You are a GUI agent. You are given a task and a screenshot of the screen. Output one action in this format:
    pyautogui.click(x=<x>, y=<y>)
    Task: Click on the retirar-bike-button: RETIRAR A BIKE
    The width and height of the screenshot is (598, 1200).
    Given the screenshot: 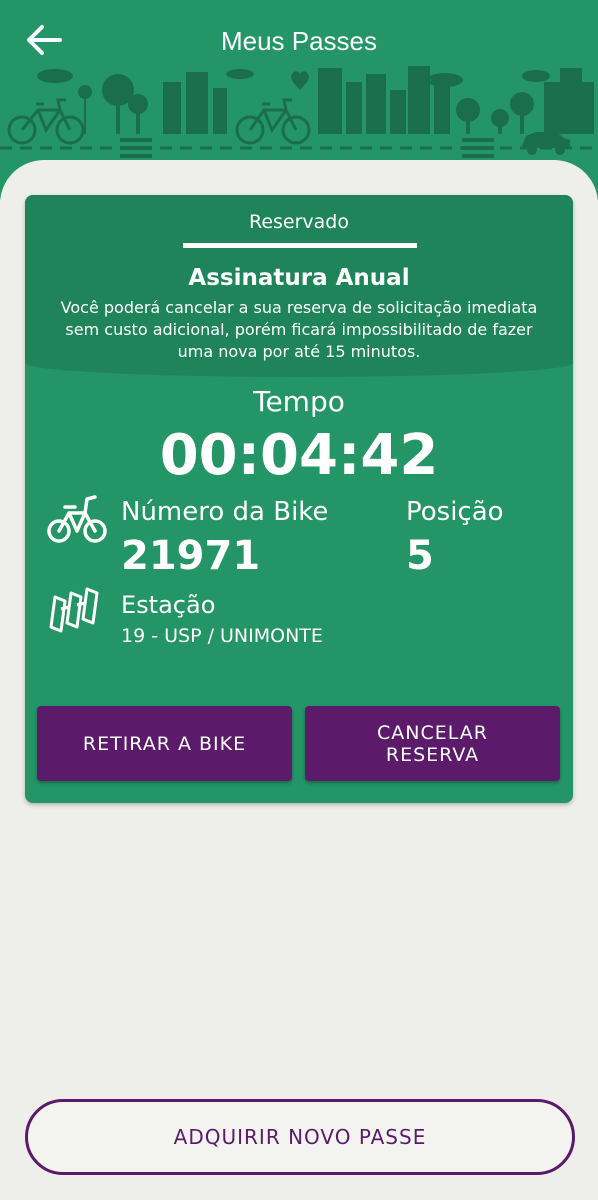 What is the action you would take?
    pyautogui.click(x=164, y=743)
    